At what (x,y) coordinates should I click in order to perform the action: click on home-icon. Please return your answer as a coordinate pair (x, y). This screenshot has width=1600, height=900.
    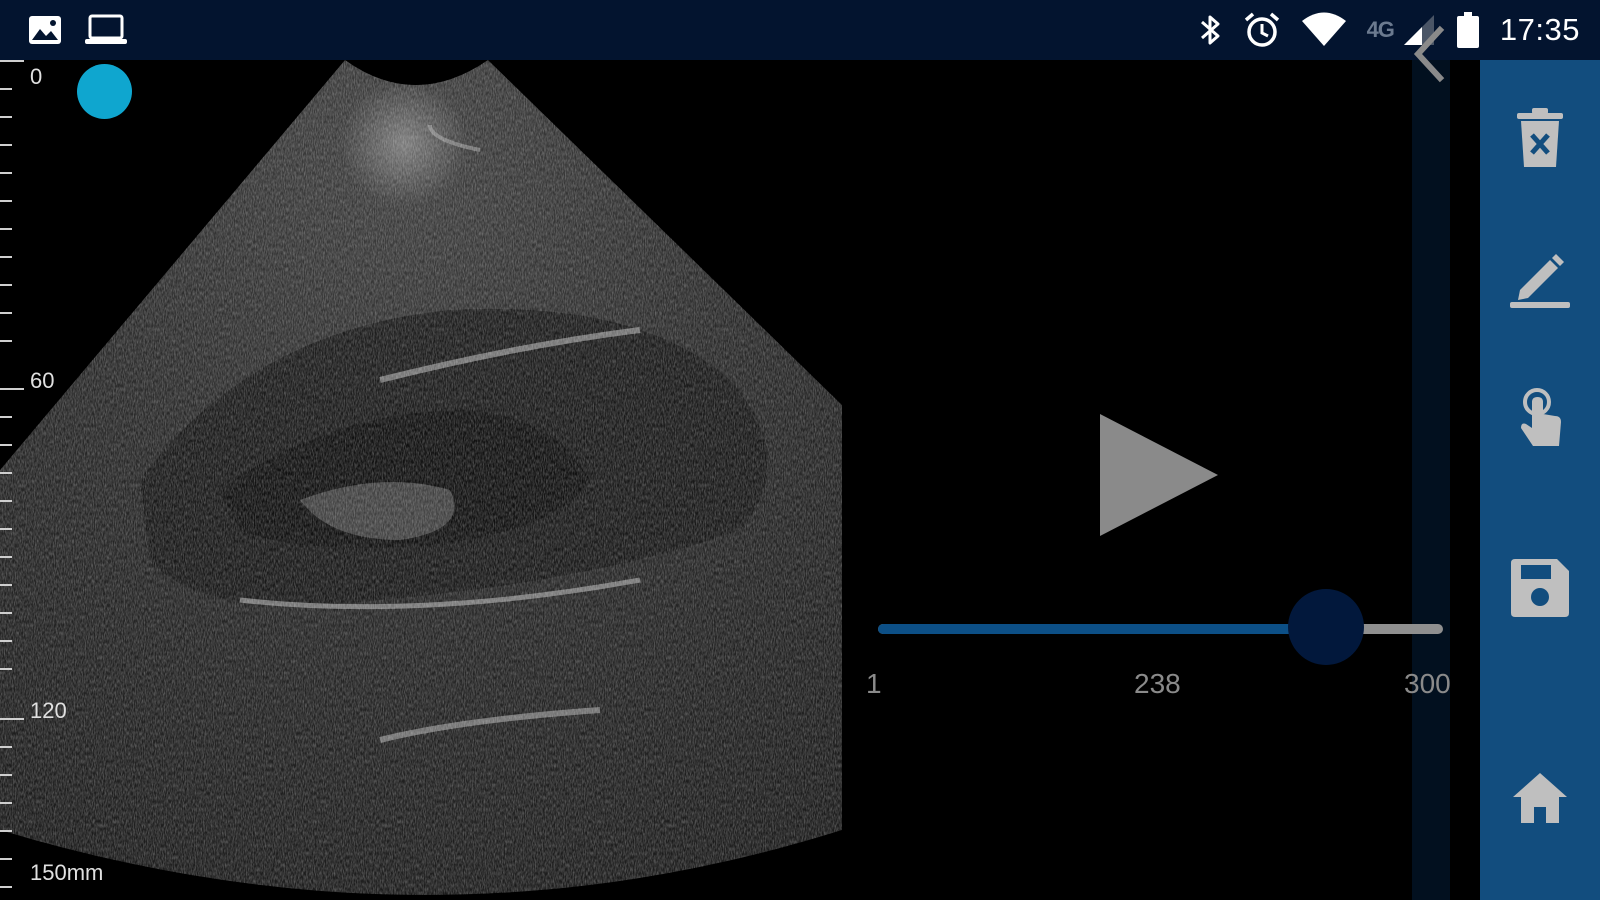
    Looking at the image, I should click on (1540, 800).